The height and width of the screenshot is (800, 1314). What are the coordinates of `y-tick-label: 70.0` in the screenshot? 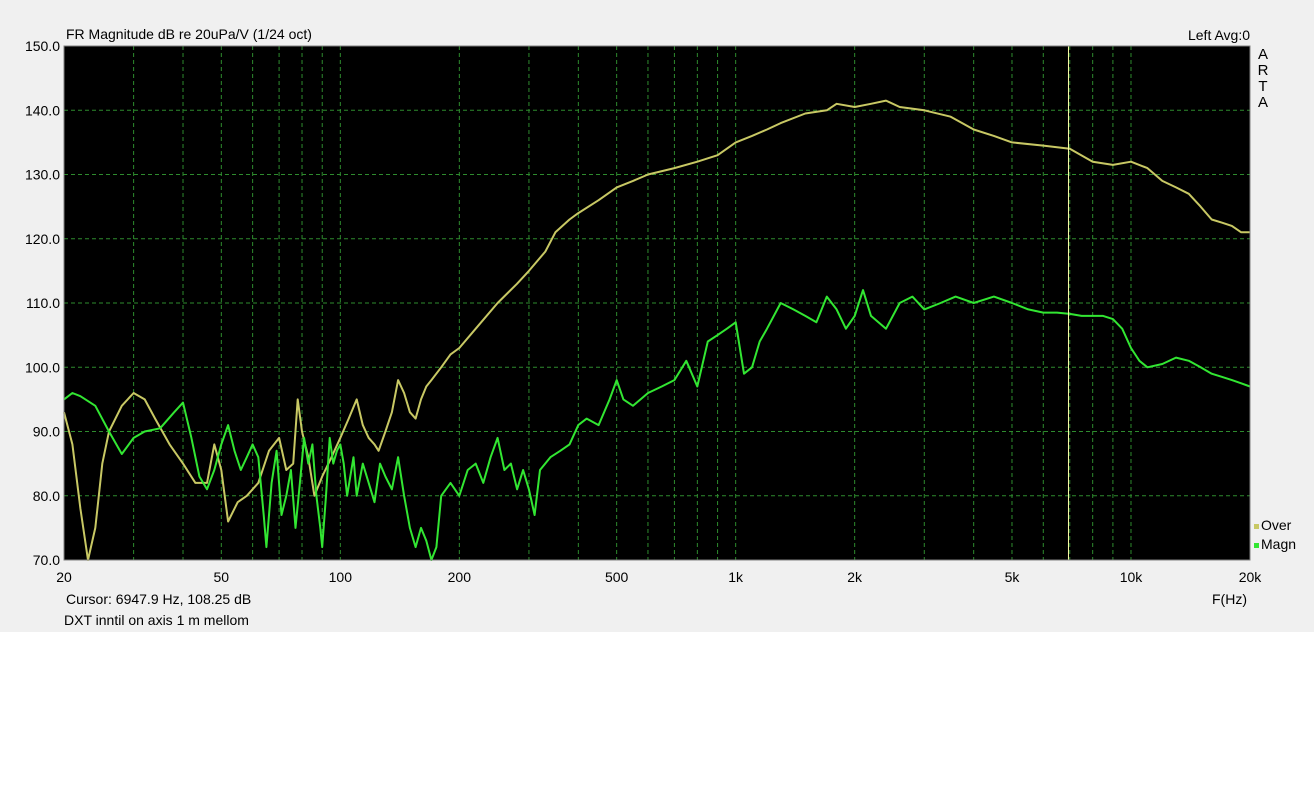 It's located at (46, 560).